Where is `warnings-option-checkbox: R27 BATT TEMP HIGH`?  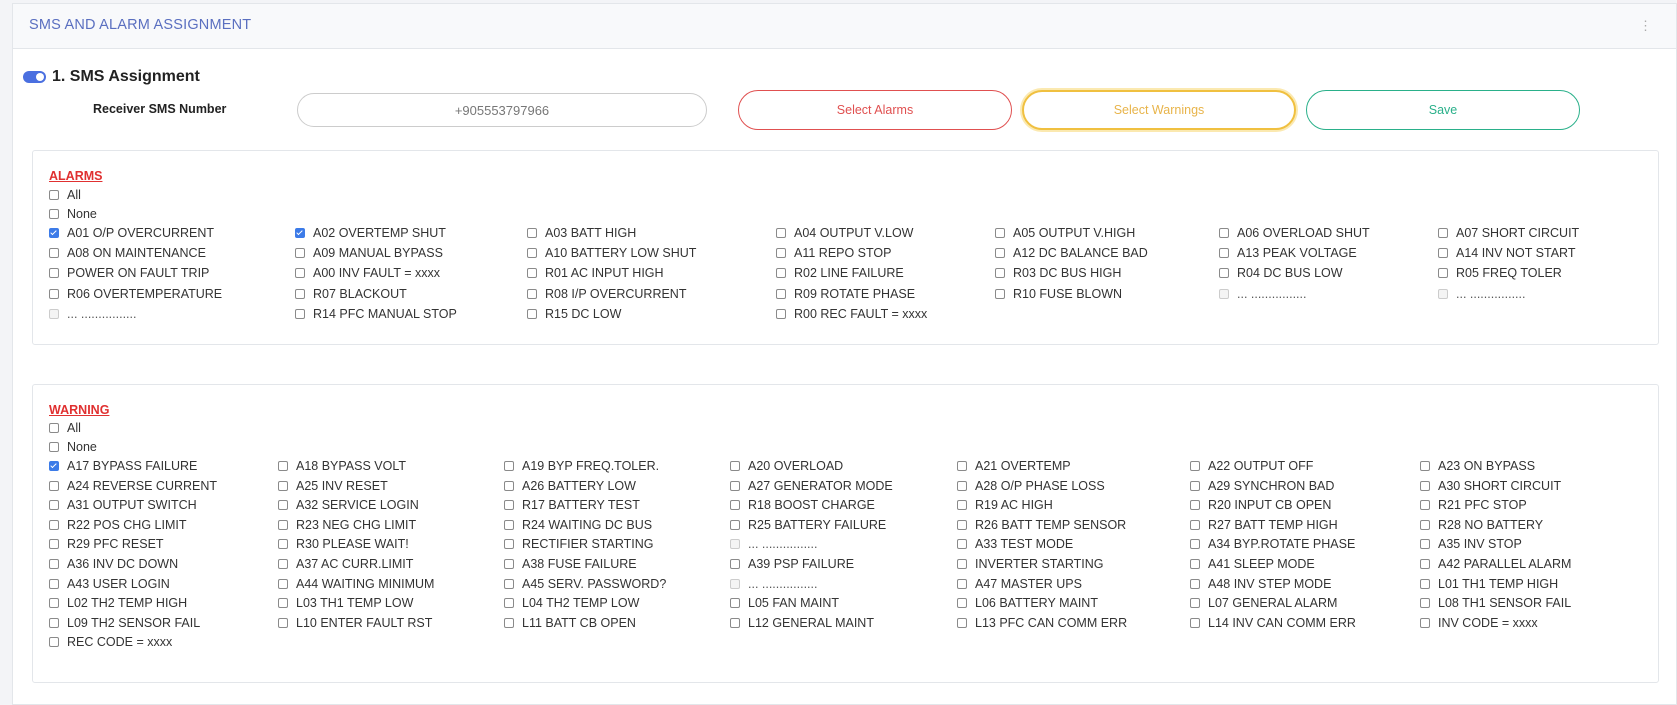
warnings-option-checkbox: R27 BATT TEMP HIGH is located at coordinates (1264, 525).